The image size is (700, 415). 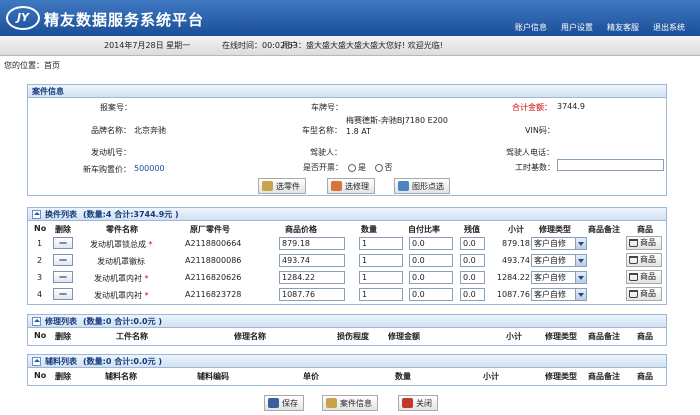 I want to click on app-title: 精友数据服务系统平台, so click(x=124, y=20).